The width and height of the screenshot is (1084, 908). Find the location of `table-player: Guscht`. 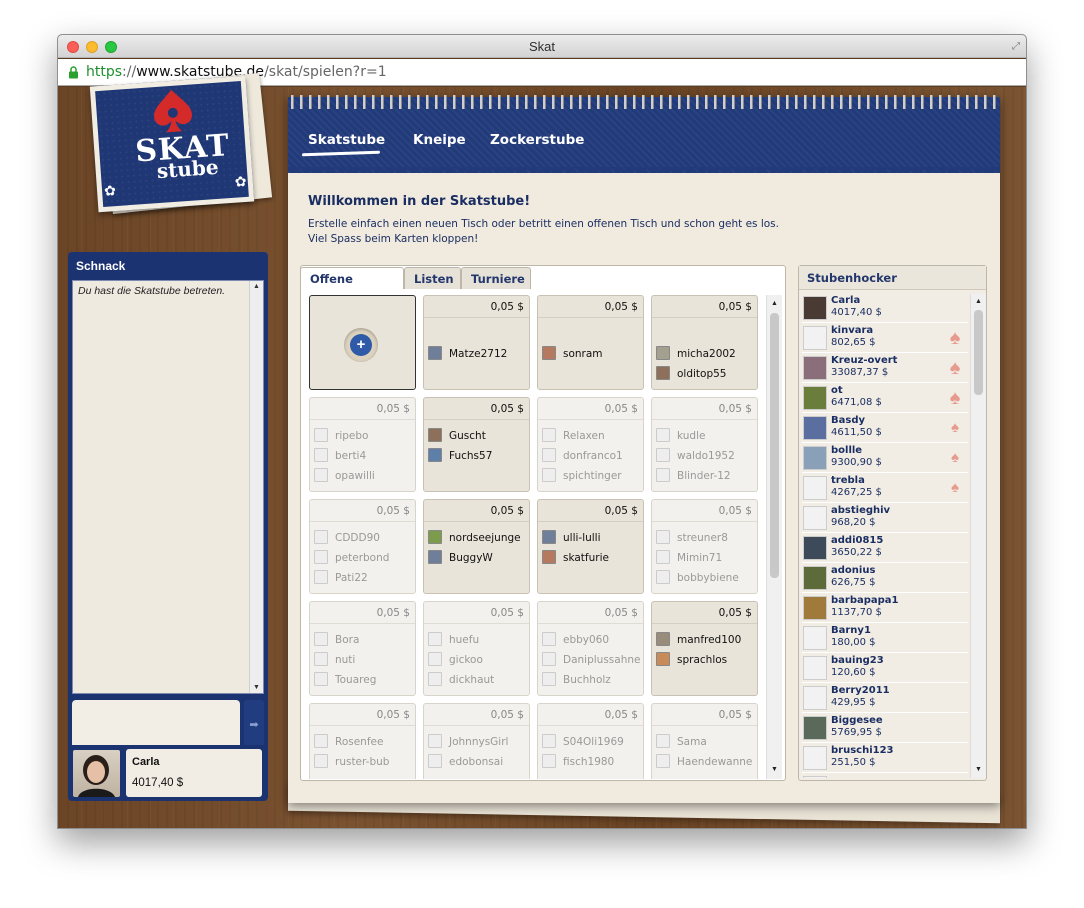

table-player: Guscht is located at coordinates (457, 436).